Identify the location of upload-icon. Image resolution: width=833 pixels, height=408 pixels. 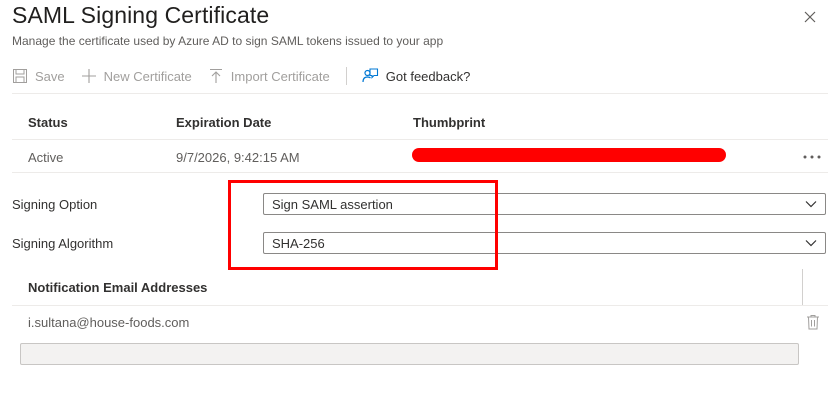
(215, 75).